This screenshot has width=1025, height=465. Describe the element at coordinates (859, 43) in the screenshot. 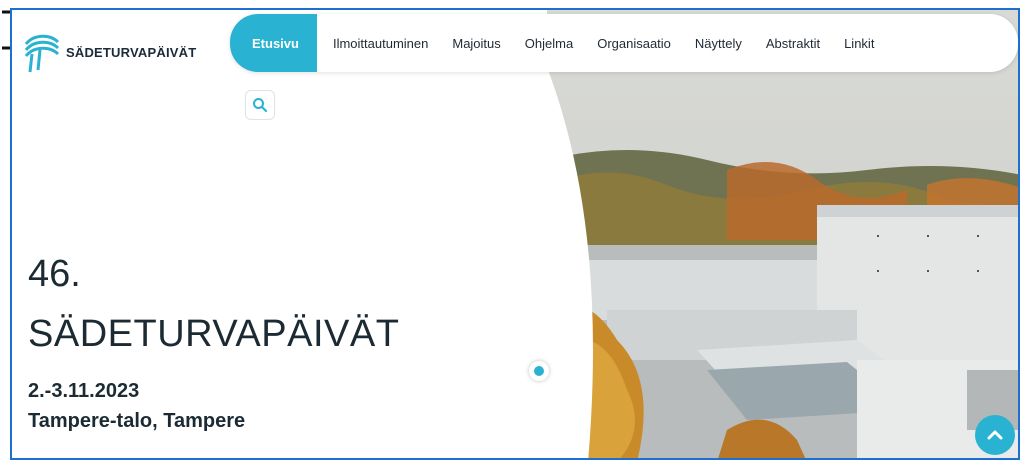

I see `nav-item-linkit: Linkit` at that location.